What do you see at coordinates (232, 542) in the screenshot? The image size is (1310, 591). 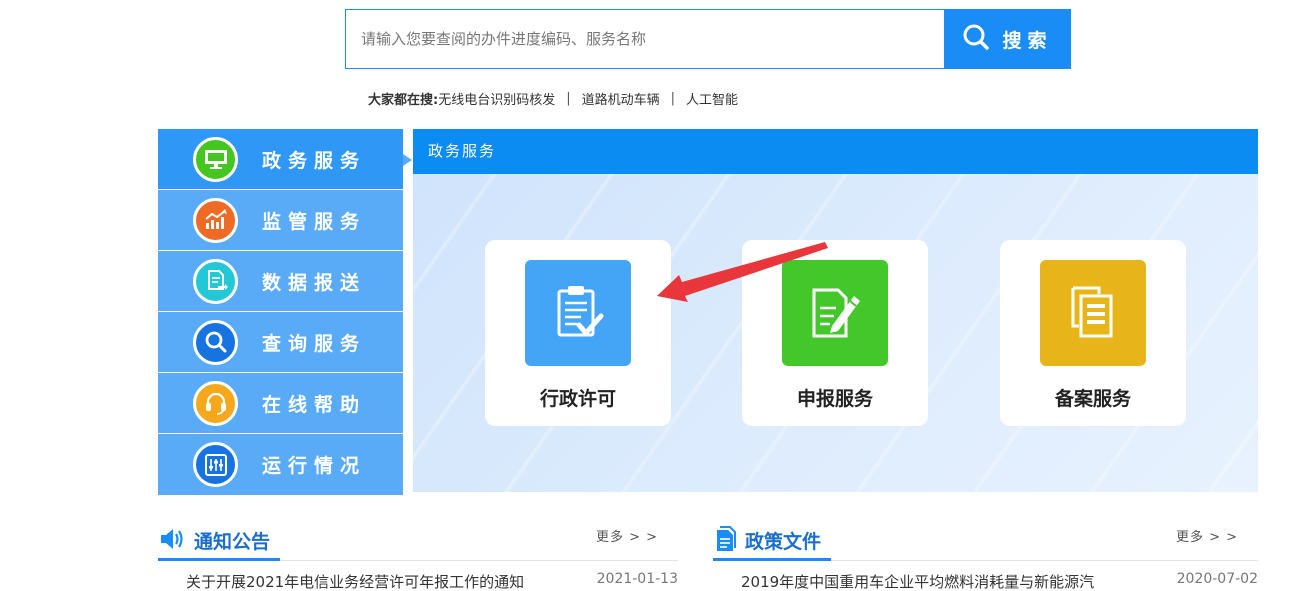 I see `notices-title: 通知公告` at bounding box center [232, 542].